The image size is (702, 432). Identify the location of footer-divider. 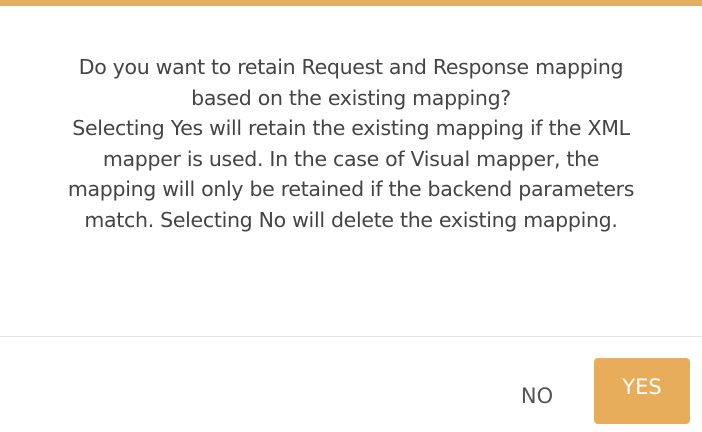
(351, 336).